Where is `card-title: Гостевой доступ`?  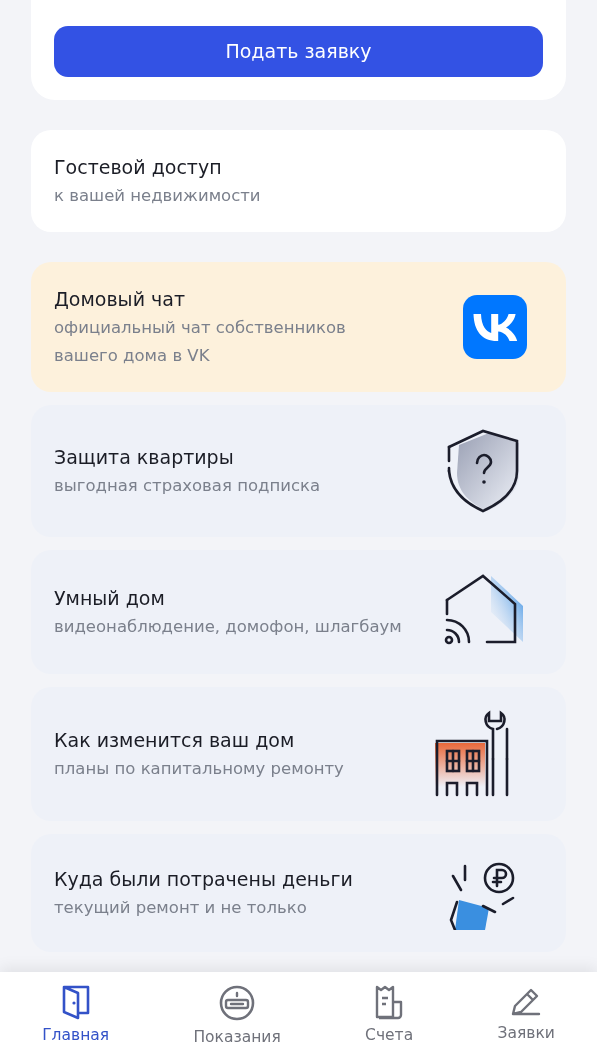
card-title: Гостевой доступ is located at coordinates (138, 167).